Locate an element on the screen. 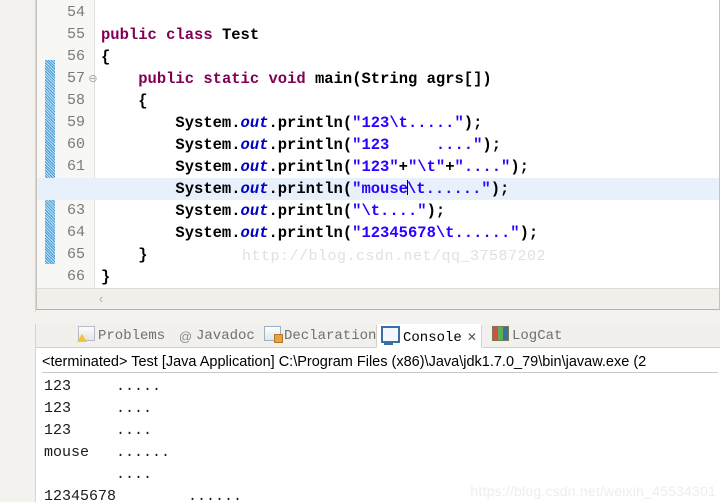  code-token: static is located at coordinates (236, 79).